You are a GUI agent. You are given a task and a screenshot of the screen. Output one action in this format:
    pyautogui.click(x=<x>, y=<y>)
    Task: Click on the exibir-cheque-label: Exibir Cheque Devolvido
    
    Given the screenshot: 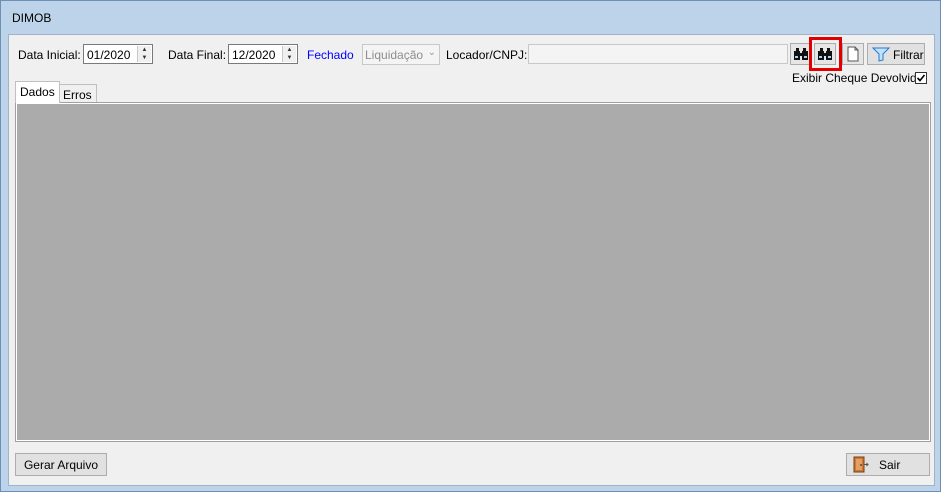 What is the action you would take?
    pyautogui.click(x=858, y=78)
    